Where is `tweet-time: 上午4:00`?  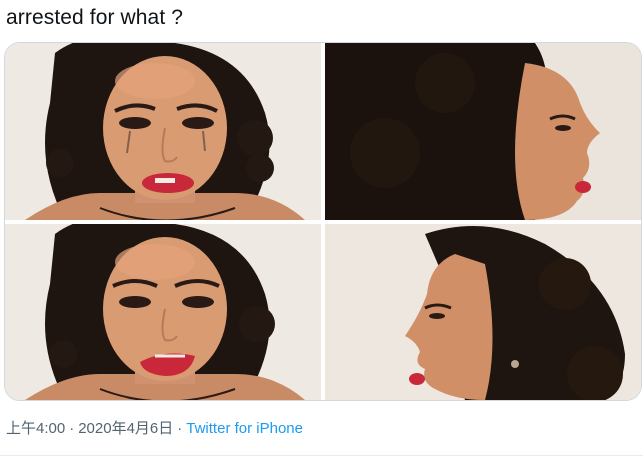
tweet-time: 上午4:00 is located at coordinates (35, 428).